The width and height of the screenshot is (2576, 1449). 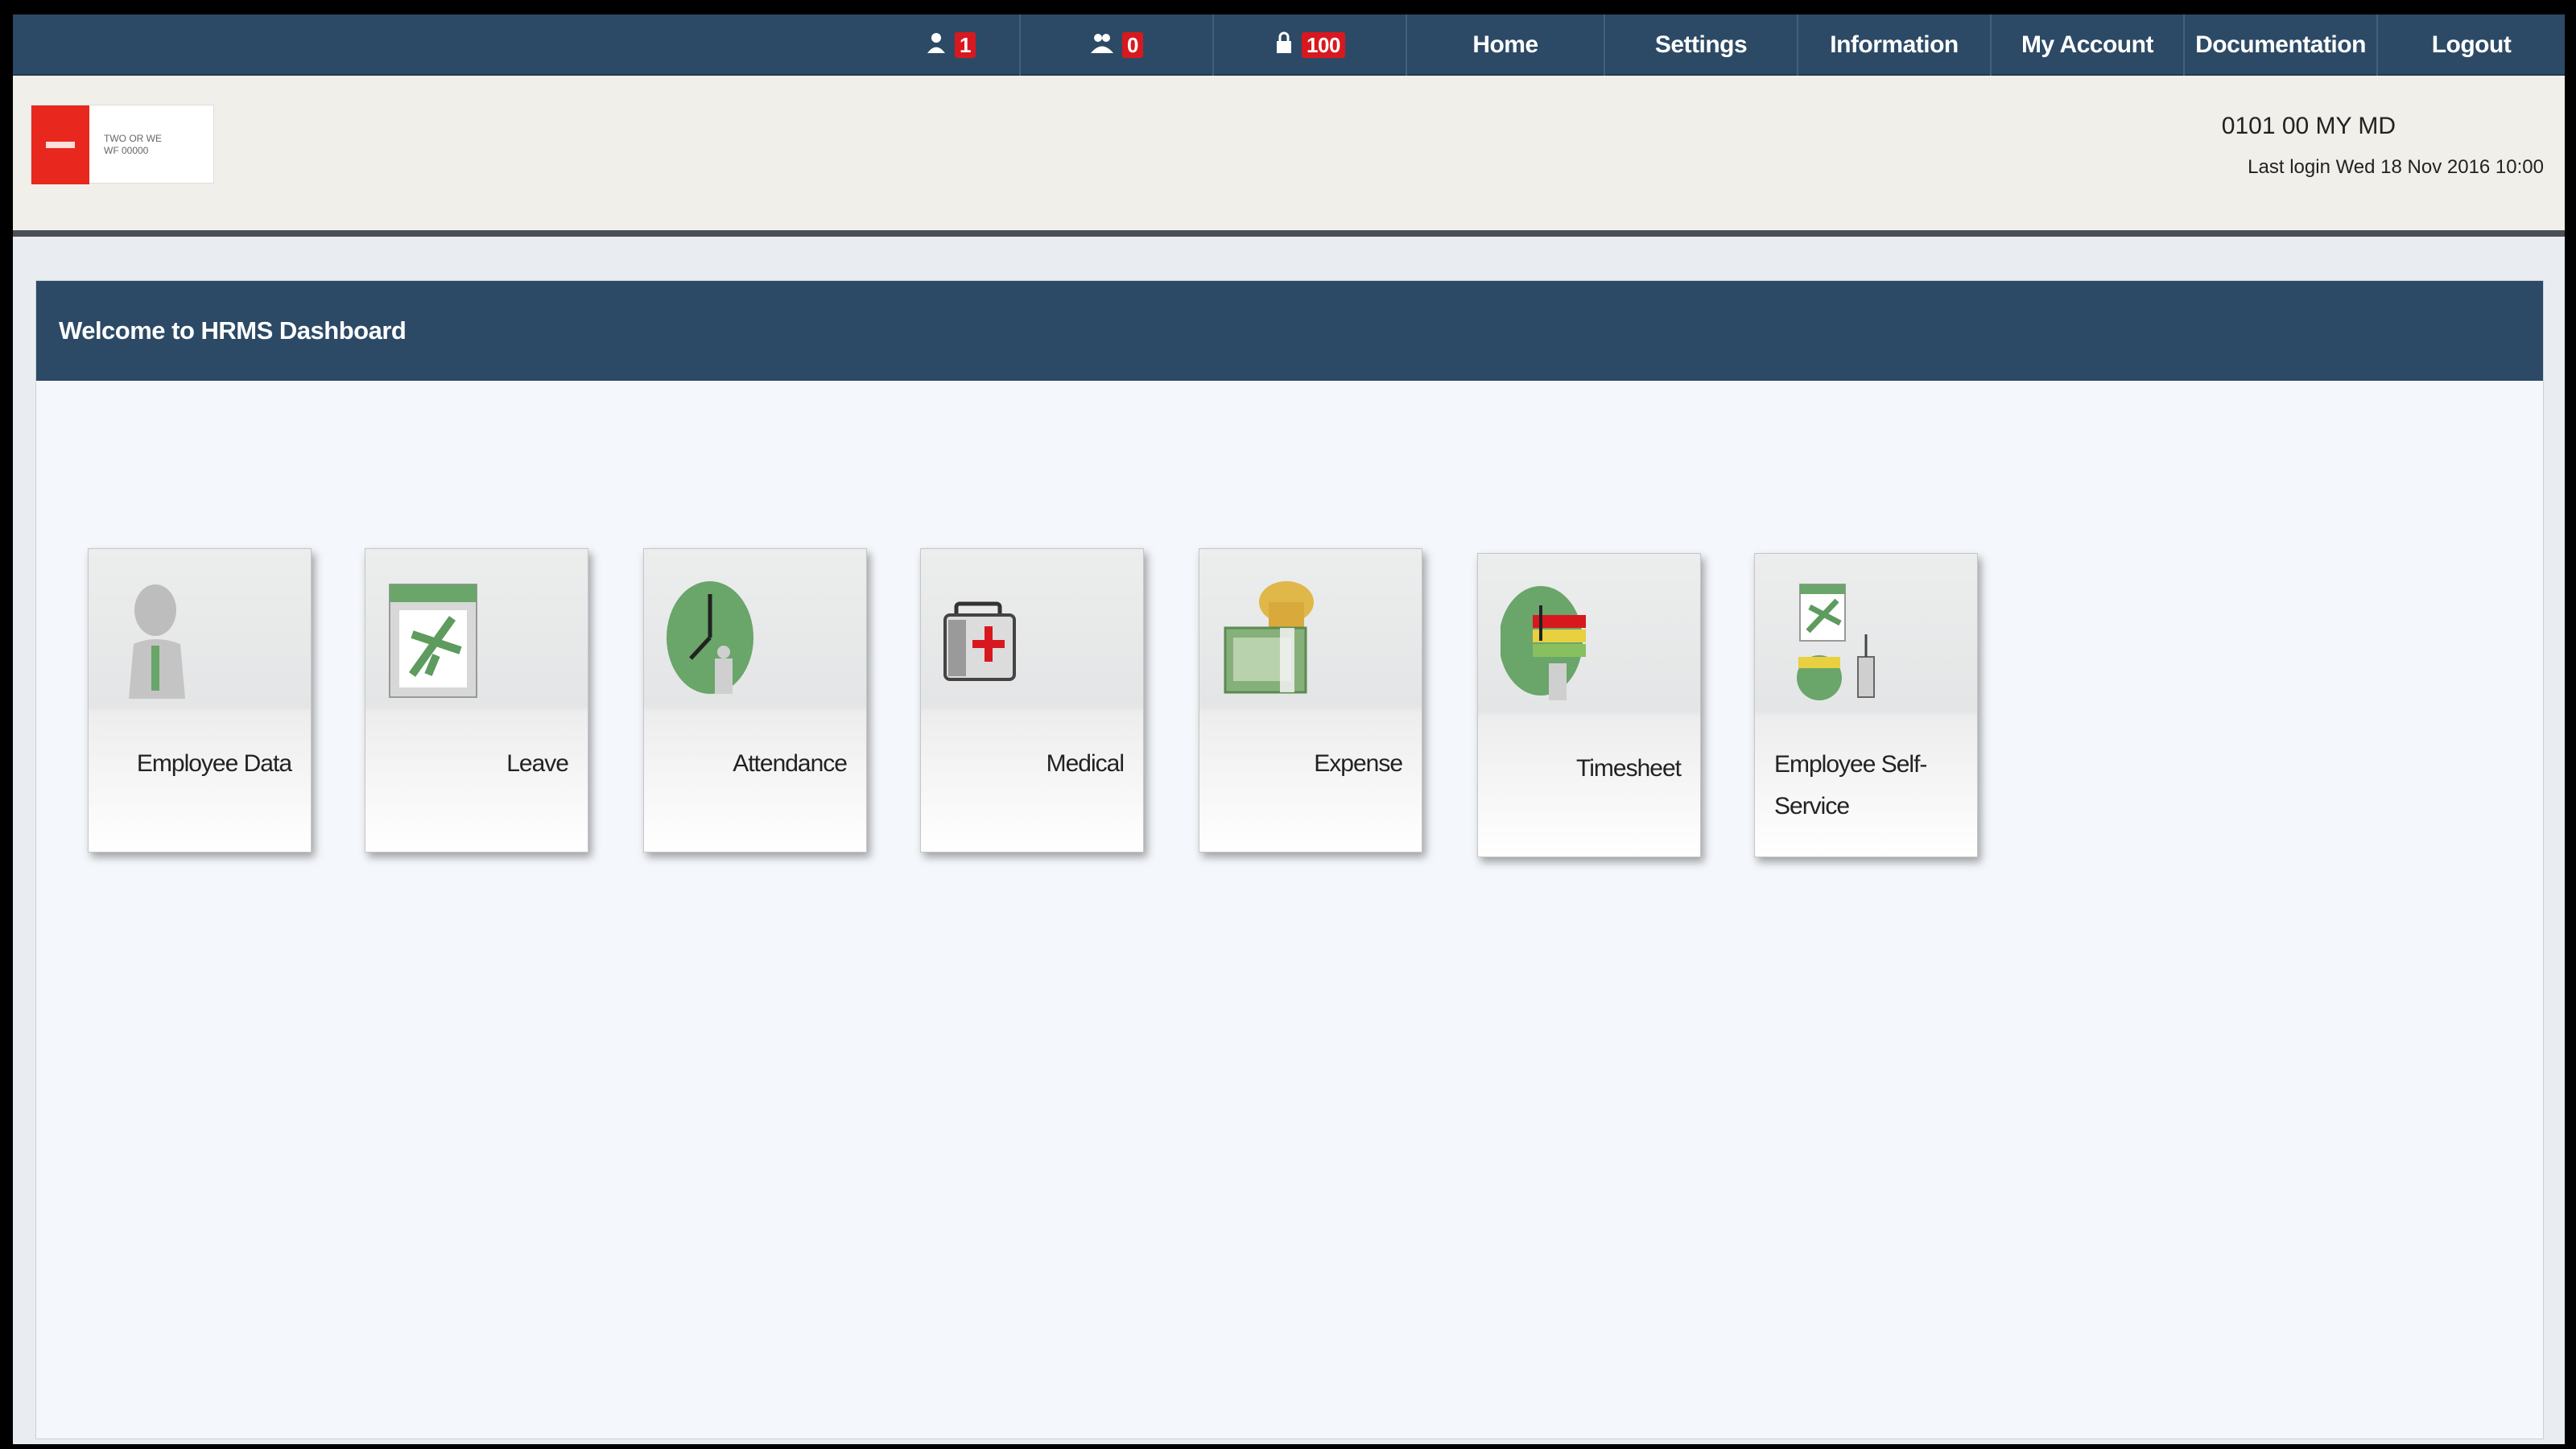 I want to click on notification-count-badge: 1, so click(x=966, y=45).